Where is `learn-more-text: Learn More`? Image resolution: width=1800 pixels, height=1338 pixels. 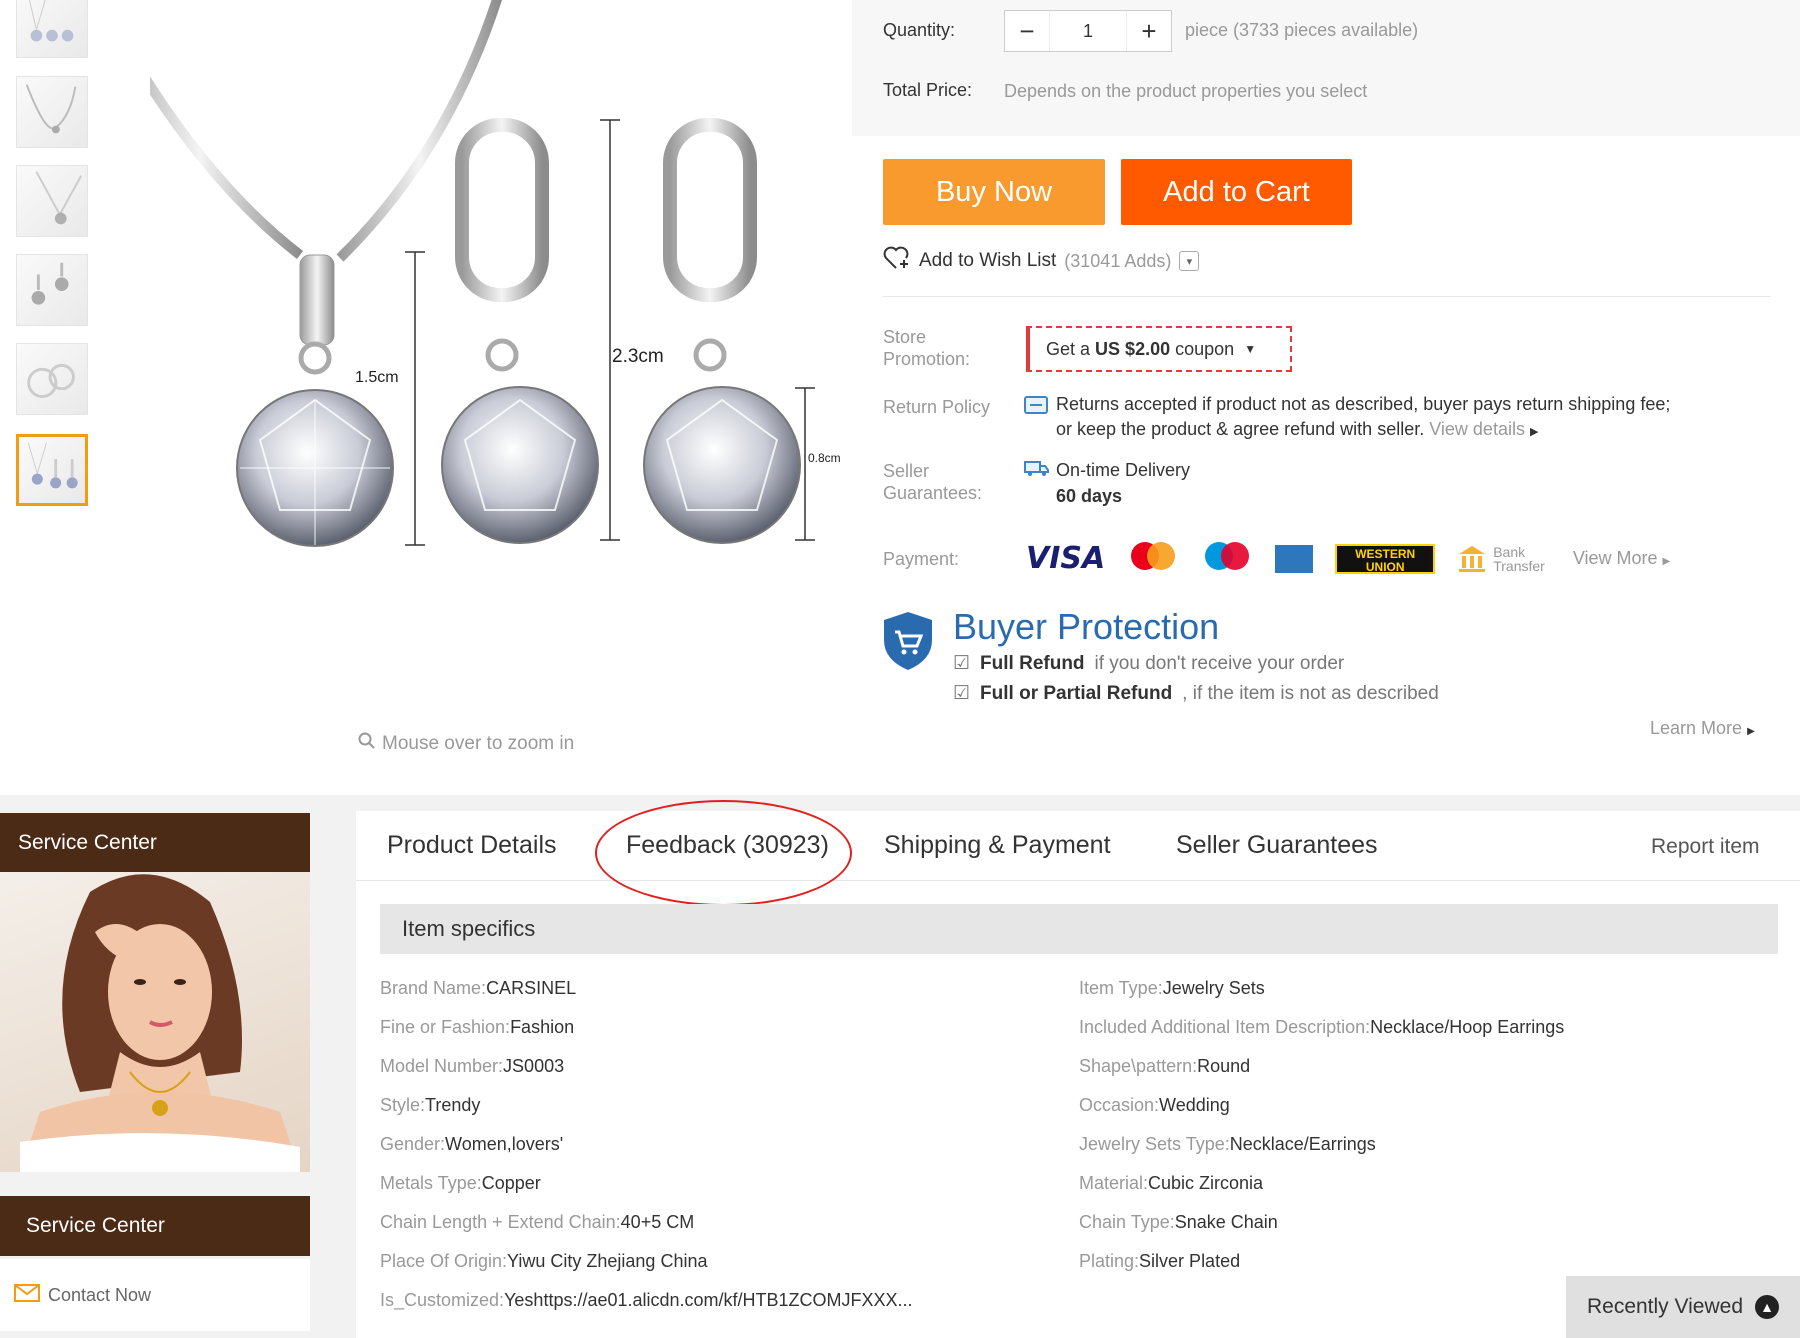
learn-more-text: Learn More is located at coordinates (1696, 728).